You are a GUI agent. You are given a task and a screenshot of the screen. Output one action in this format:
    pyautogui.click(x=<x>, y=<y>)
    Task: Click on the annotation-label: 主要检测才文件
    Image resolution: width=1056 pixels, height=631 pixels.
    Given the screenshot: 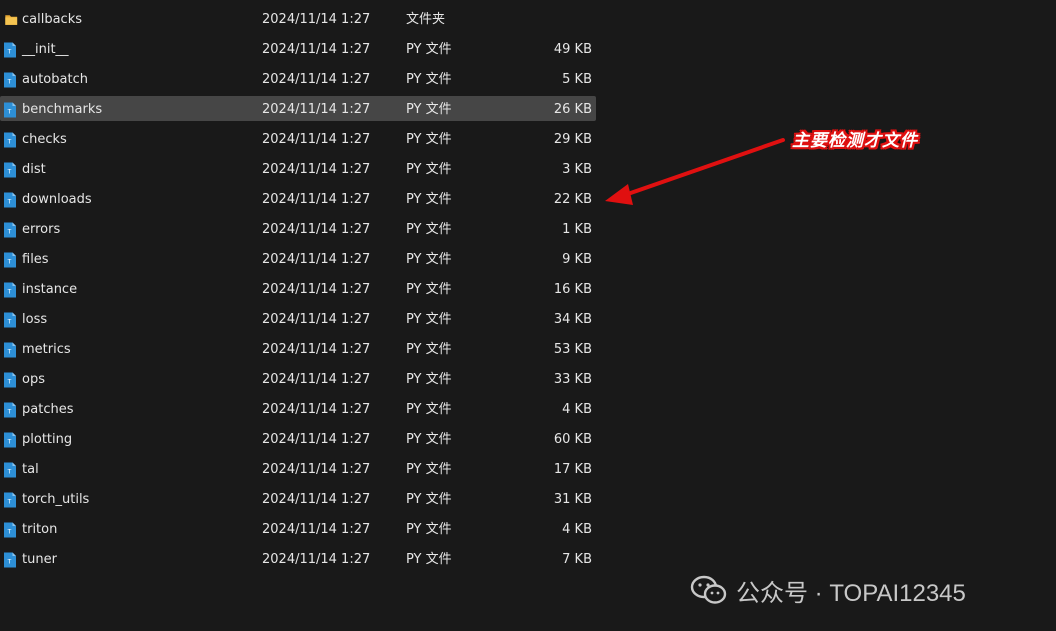 What is the action you would take?
    pyautogui.click(x=855, y=141)
    